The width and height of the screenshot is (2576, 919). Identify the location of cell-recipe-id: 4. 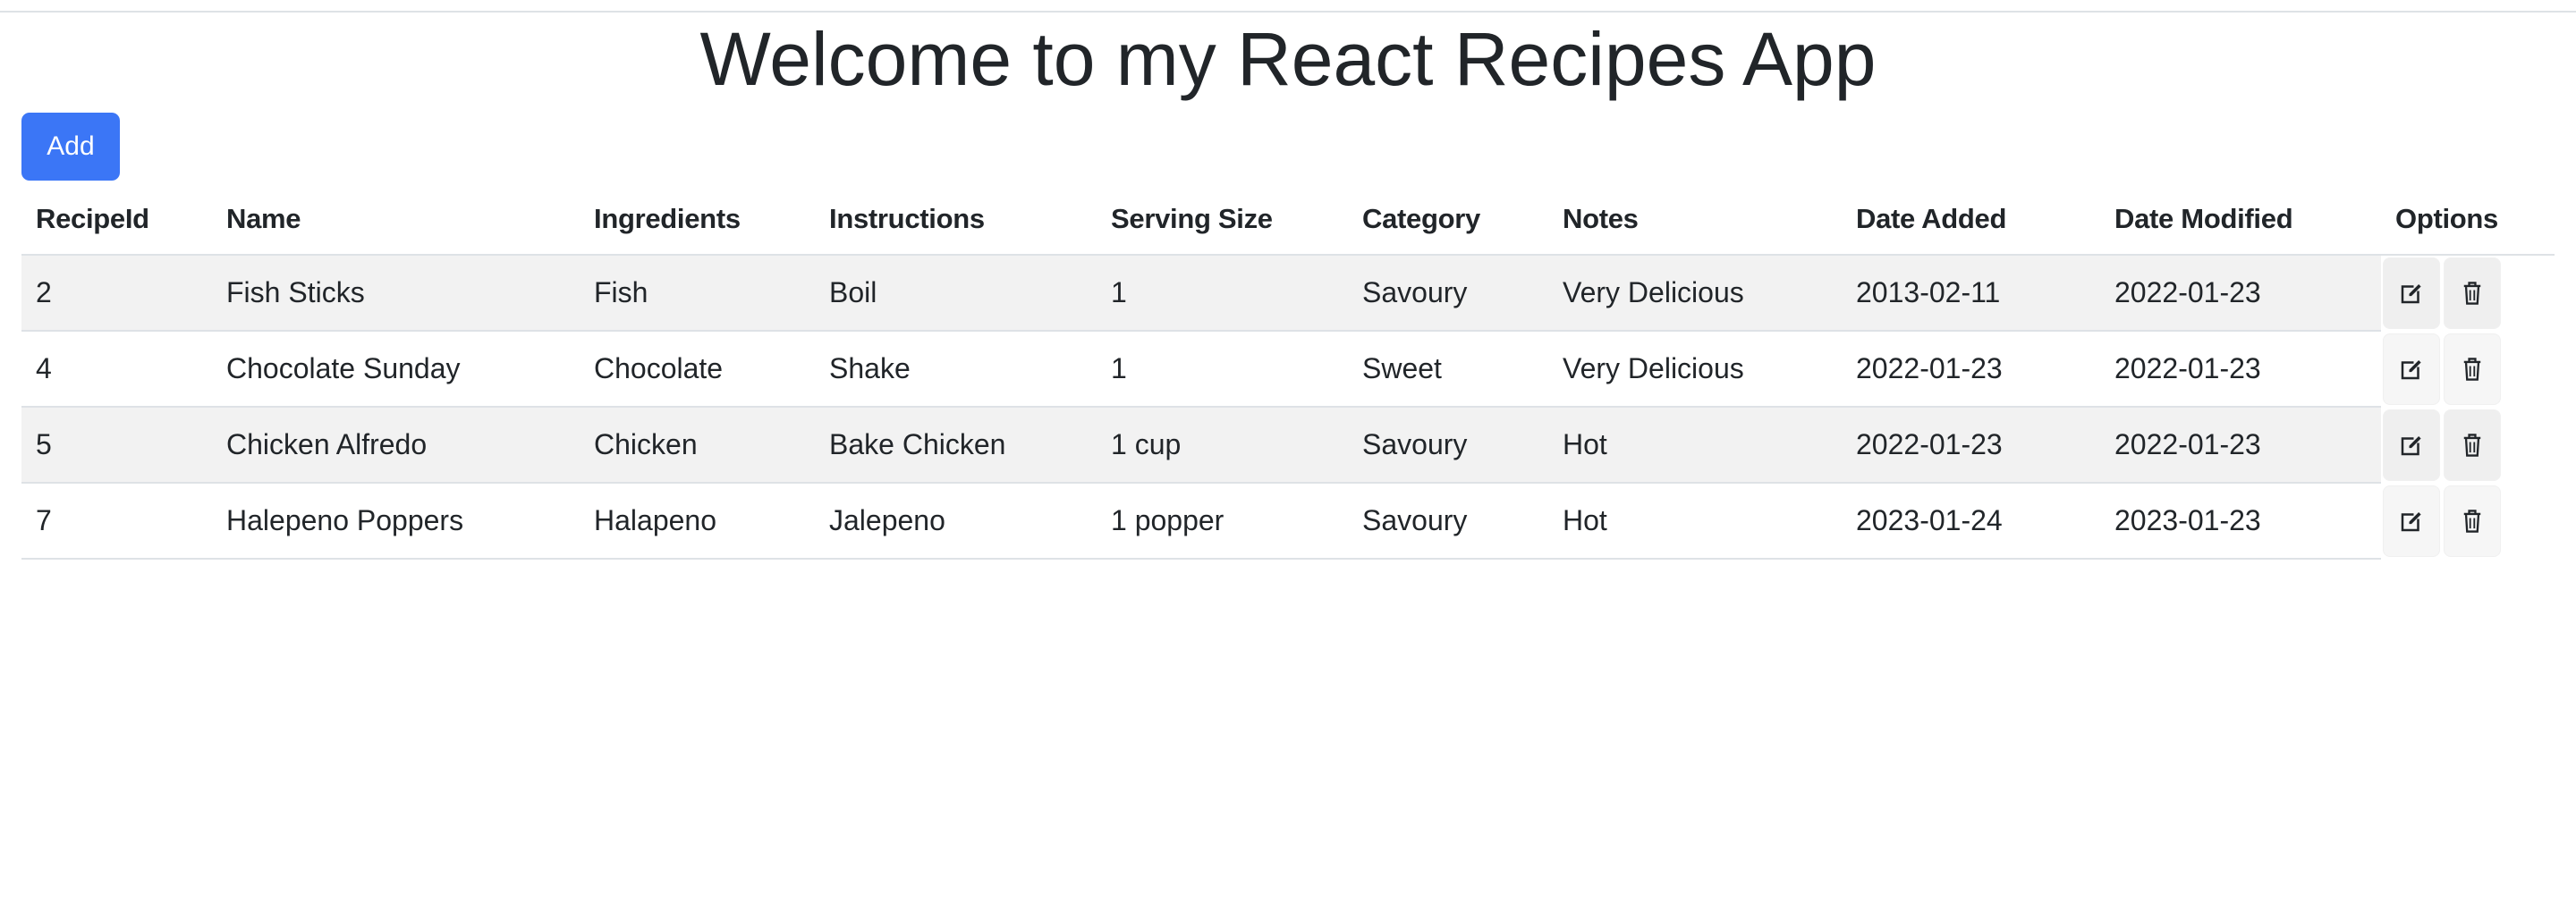
(116, 369).